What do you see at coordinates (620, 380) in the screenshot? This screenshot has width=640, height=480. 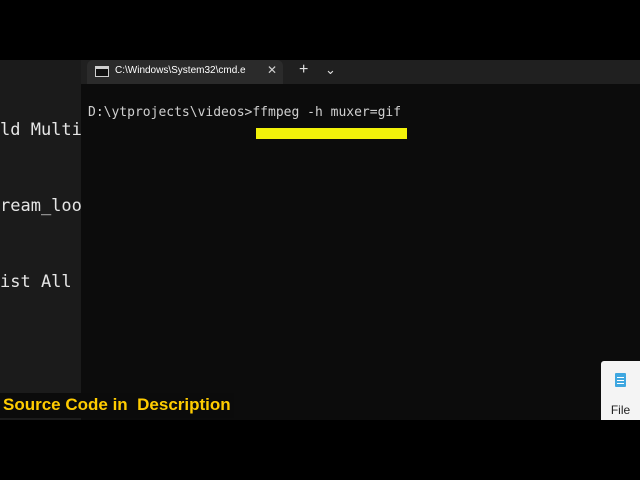 I see `file-icon` at bounding box center [620, 380].